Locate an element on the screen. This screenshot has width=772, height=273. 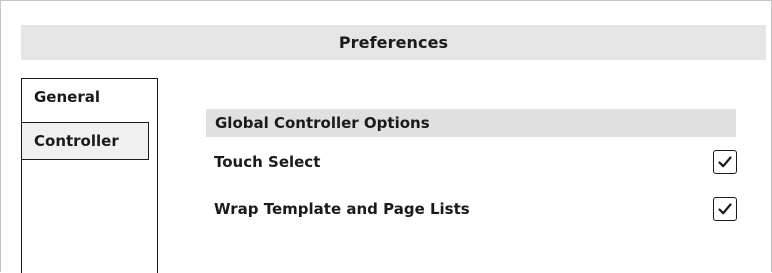
wrap-lists-label: Wrap Template and Page Lists is located at coordinates (342, 209).